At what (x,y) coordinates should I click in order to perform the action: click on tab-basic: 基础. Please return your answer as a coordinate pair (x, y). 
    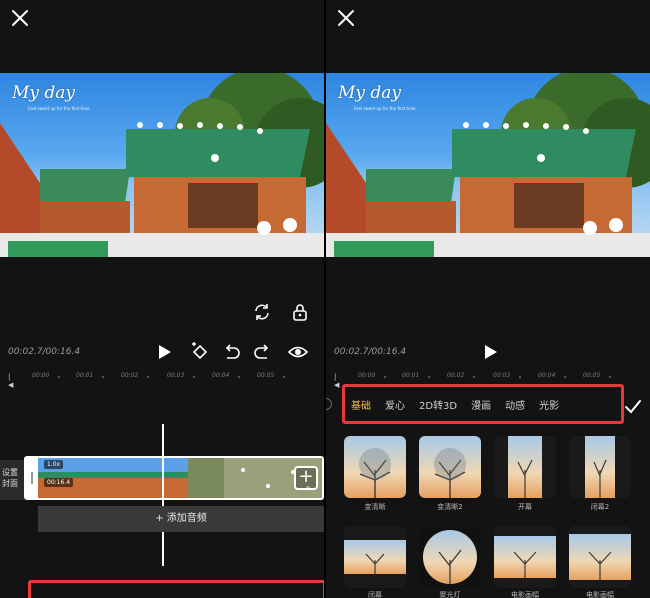
    Looking at the image, I should click on (361, 404).